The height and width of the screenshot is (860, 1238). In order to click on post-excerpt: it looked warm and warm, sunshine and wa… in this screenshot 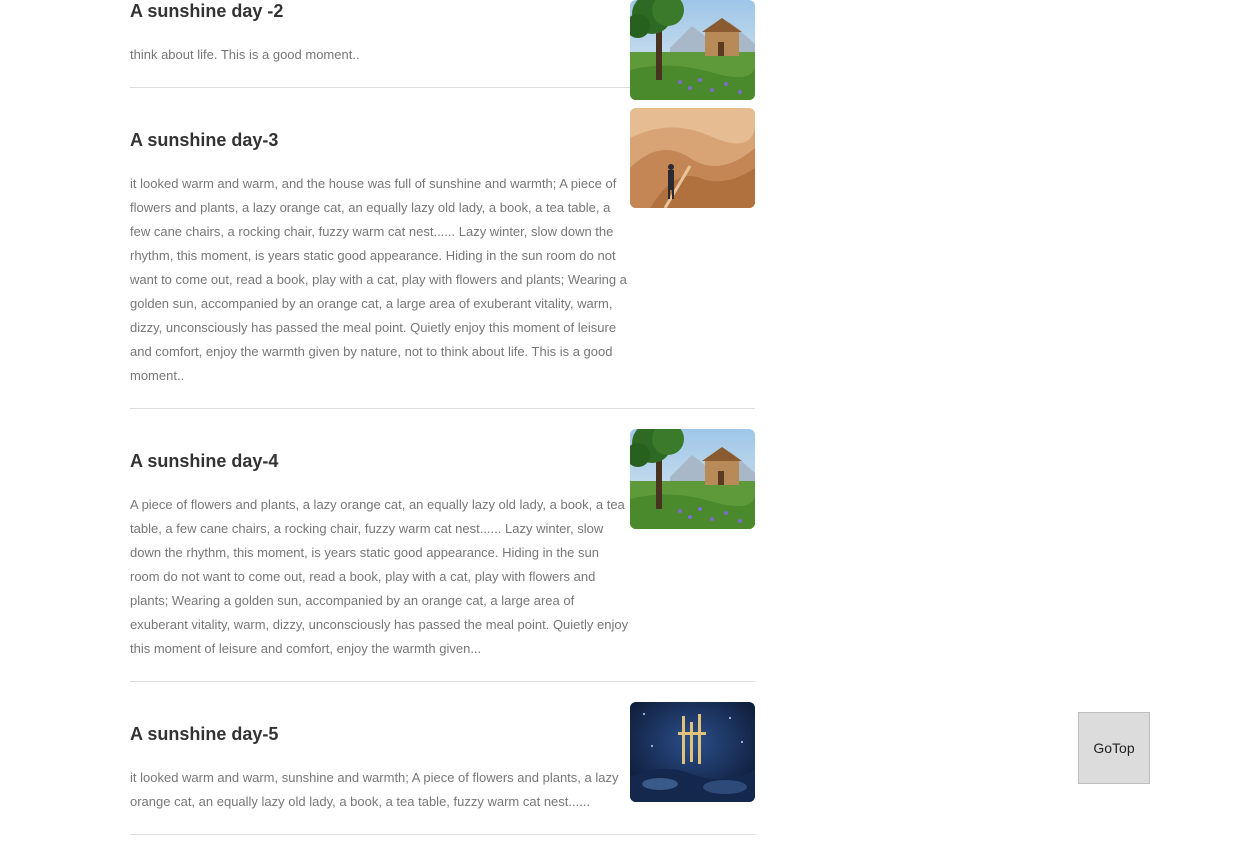, I will do `click(374, 789)`.